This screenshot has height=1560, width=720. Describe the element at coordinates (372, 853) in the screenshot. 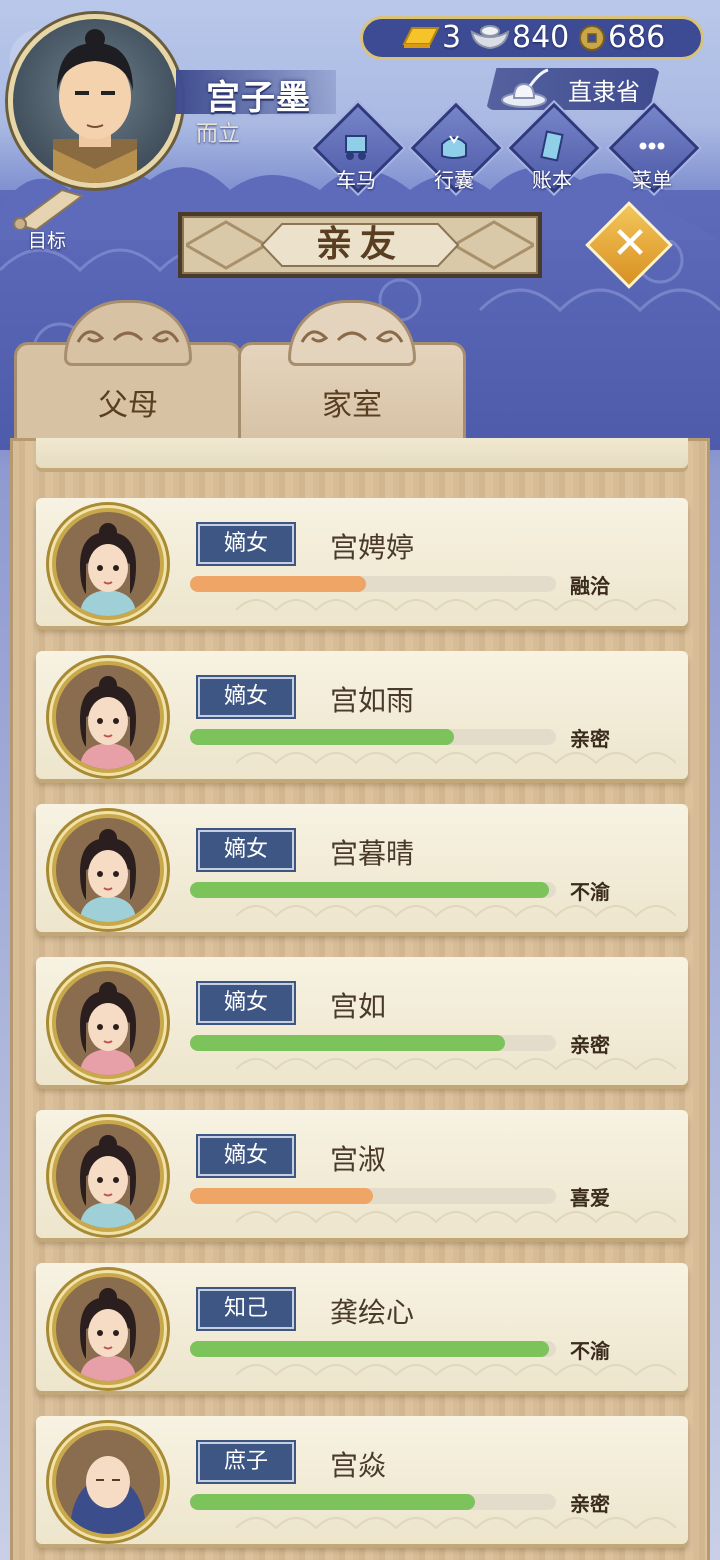

I see `relative-name: 宫暮晴` at that location.